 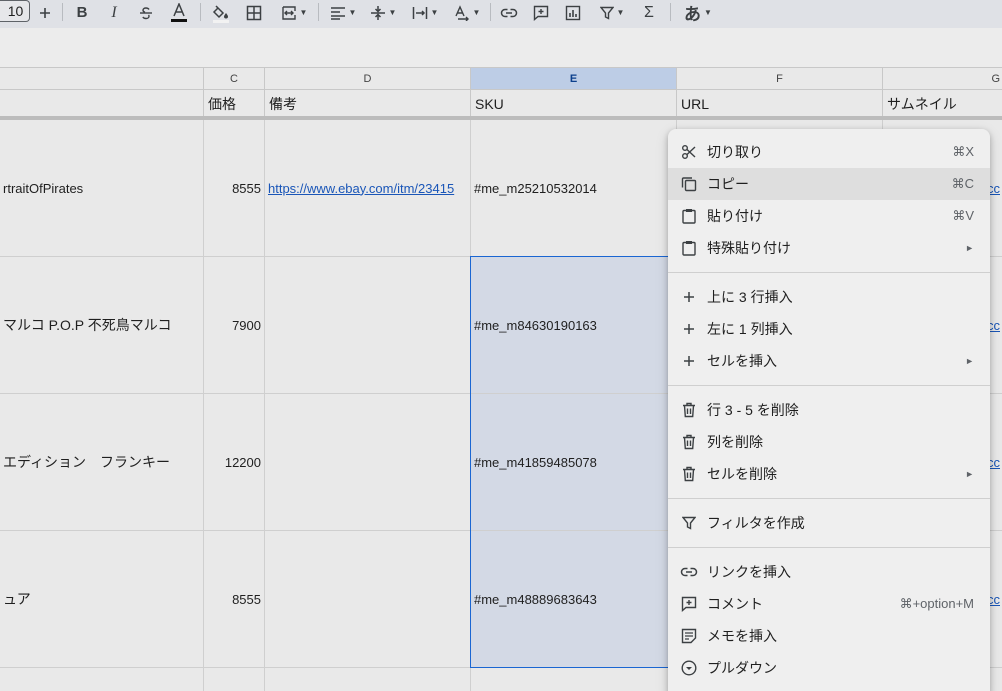 I want to click on paint-bucket-icon, so click(x=220, y=13).